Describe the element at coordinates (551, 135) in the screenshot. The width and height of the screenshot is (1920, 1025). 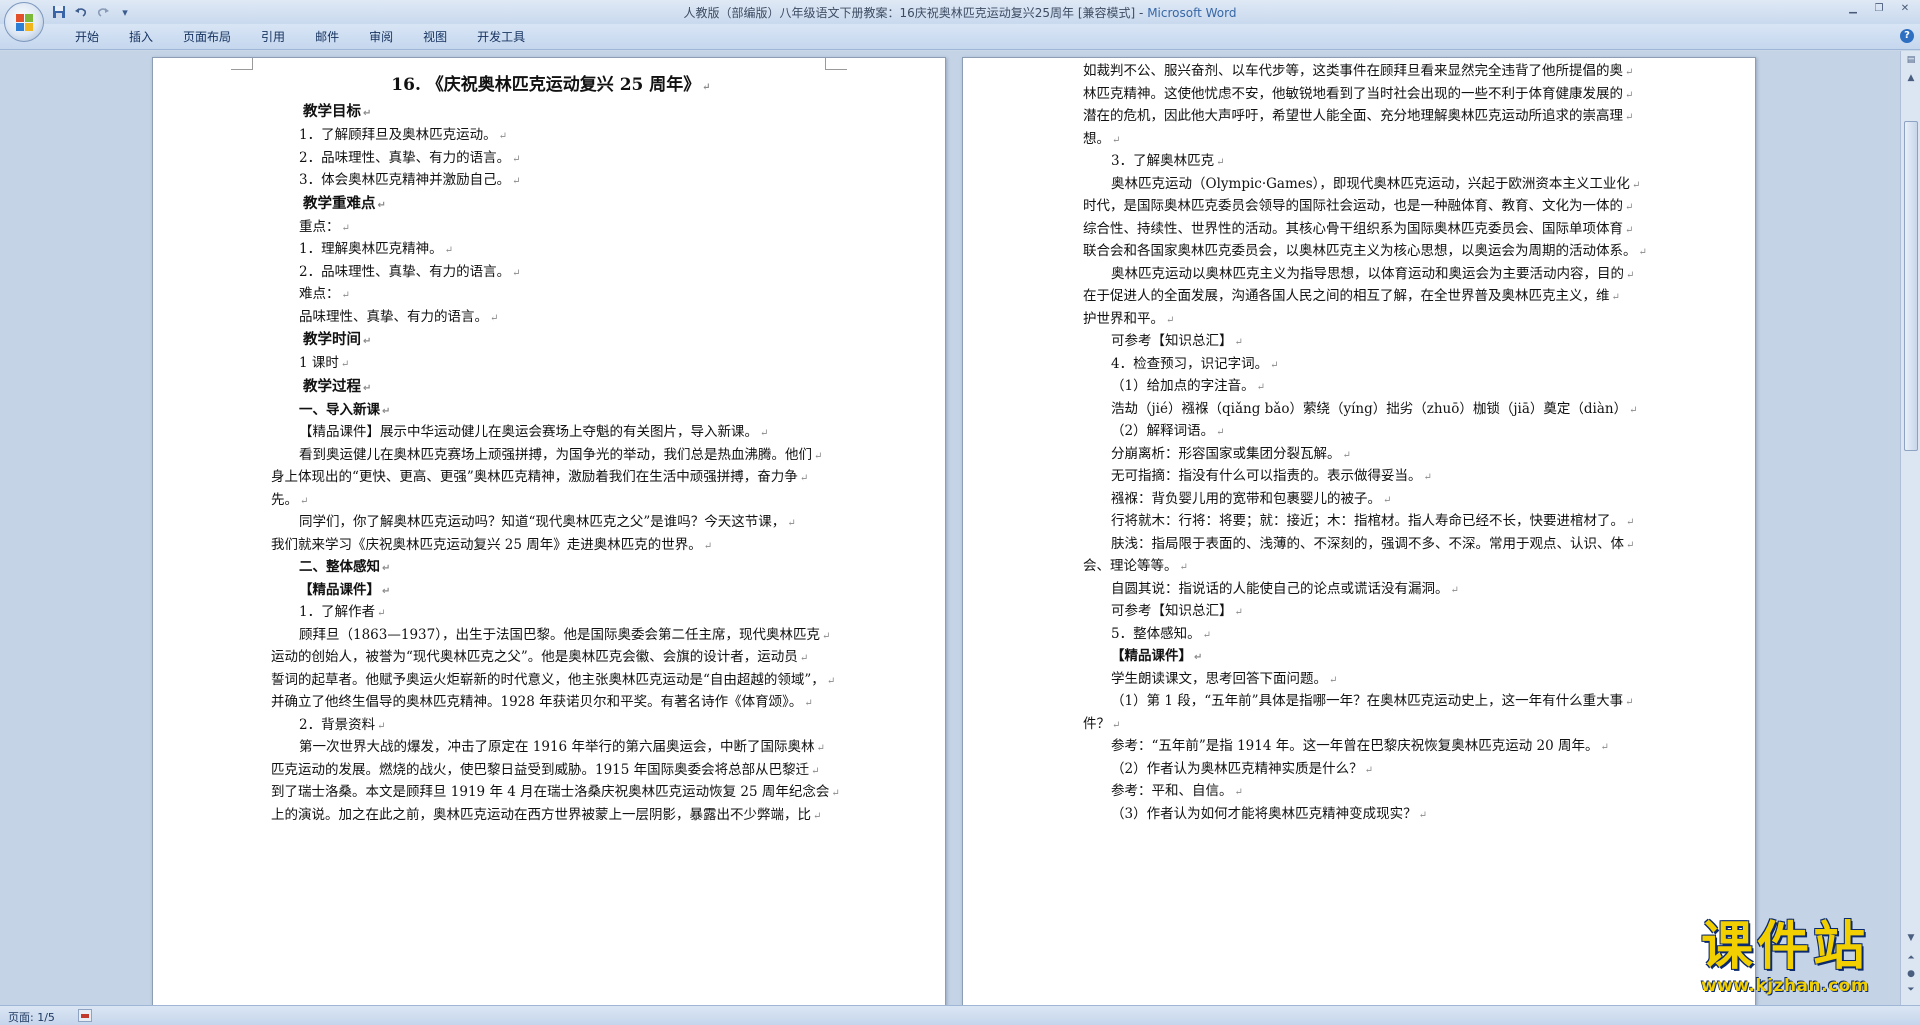
I see `paragraph-line: 1．了解顾拜旦及奥林匹克运动。 ↵` at that location.